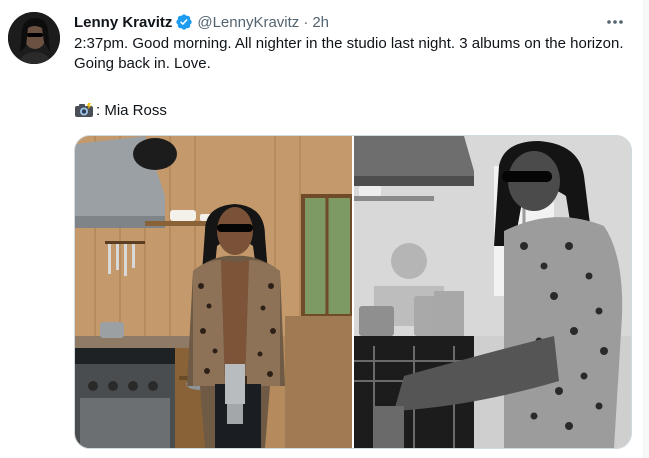  Describe the element at coordinates (131, 110) in the screenshot. I see `photo-credit-text: : Mia Ross` at that location.